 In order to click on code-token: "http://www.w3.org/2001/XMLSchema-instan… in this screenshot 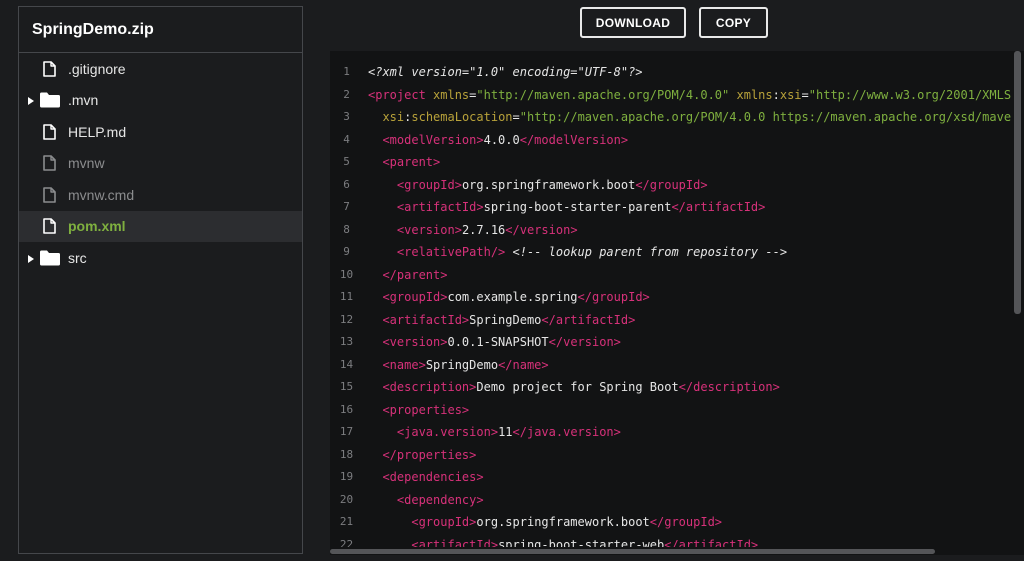, I will do `click(916, 94)`.